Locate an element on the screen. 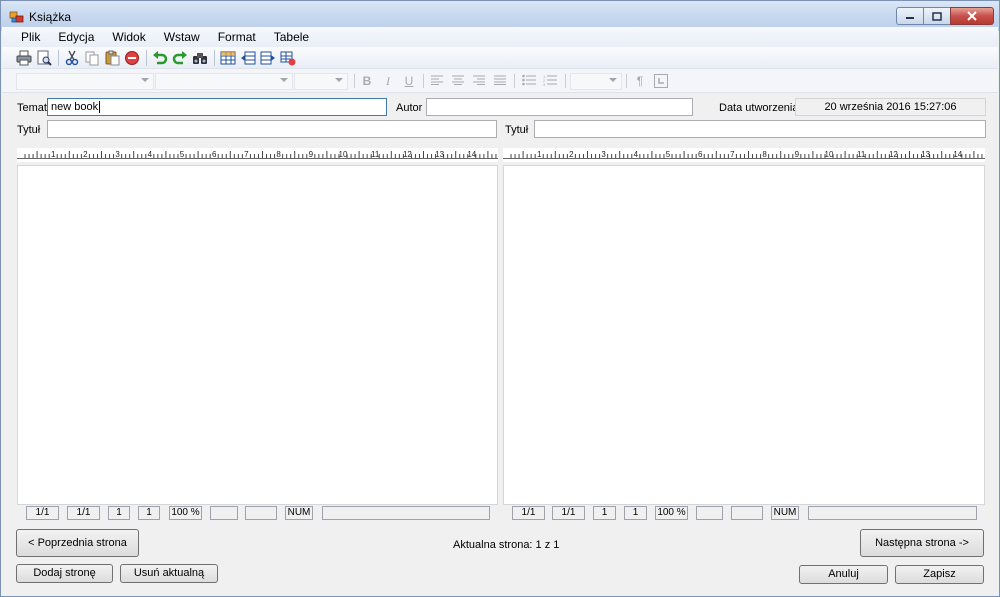  menu-plik: Plik is located at coordinates (30, 37).